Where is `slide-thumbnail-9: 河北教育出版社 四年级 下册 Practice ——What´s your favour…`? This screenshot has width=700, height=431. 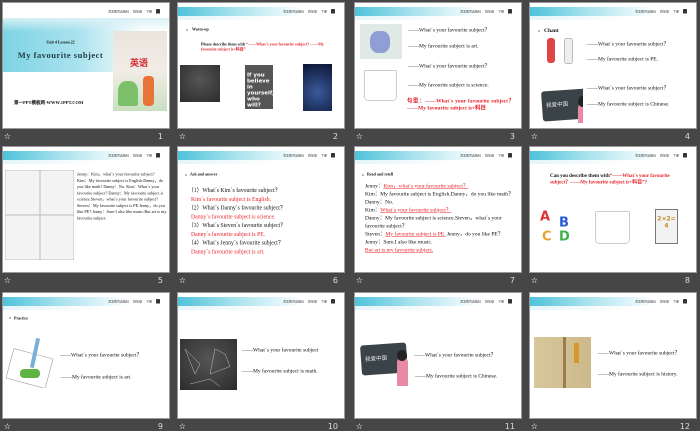
slide-thumbnail-9: 河北教育出版社 四年级 下册 Practice ——What´s your favour… is located at coordinates (86, 355).